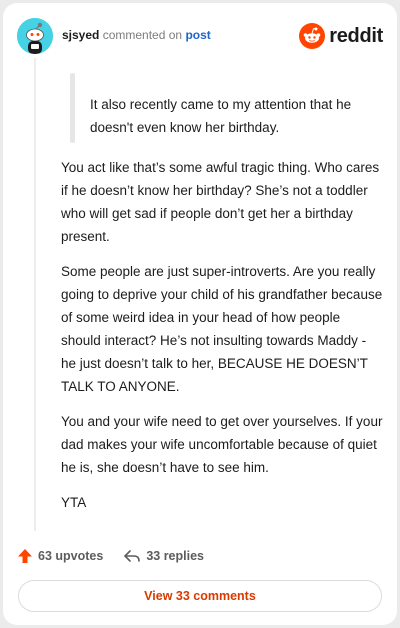 The width and height of the screenshot is (400, 628). What do you see at coordinates (25, 556) in the screenshot?
I see `upvote-arrow-icon` at bounding box center [25, 556].